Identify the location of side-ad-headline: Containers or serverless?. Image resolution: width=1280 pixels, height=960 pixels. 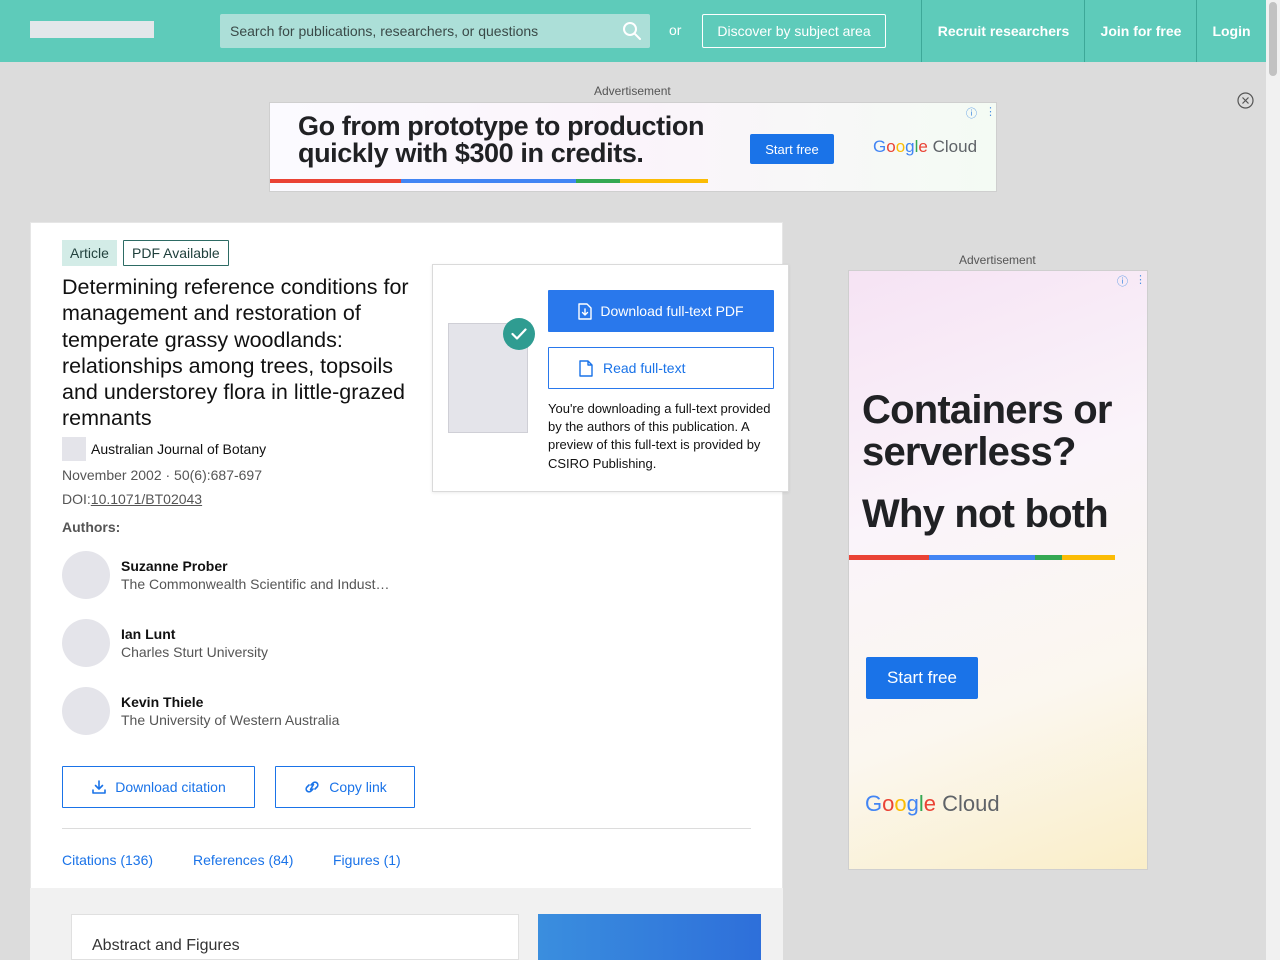
(987, 431).